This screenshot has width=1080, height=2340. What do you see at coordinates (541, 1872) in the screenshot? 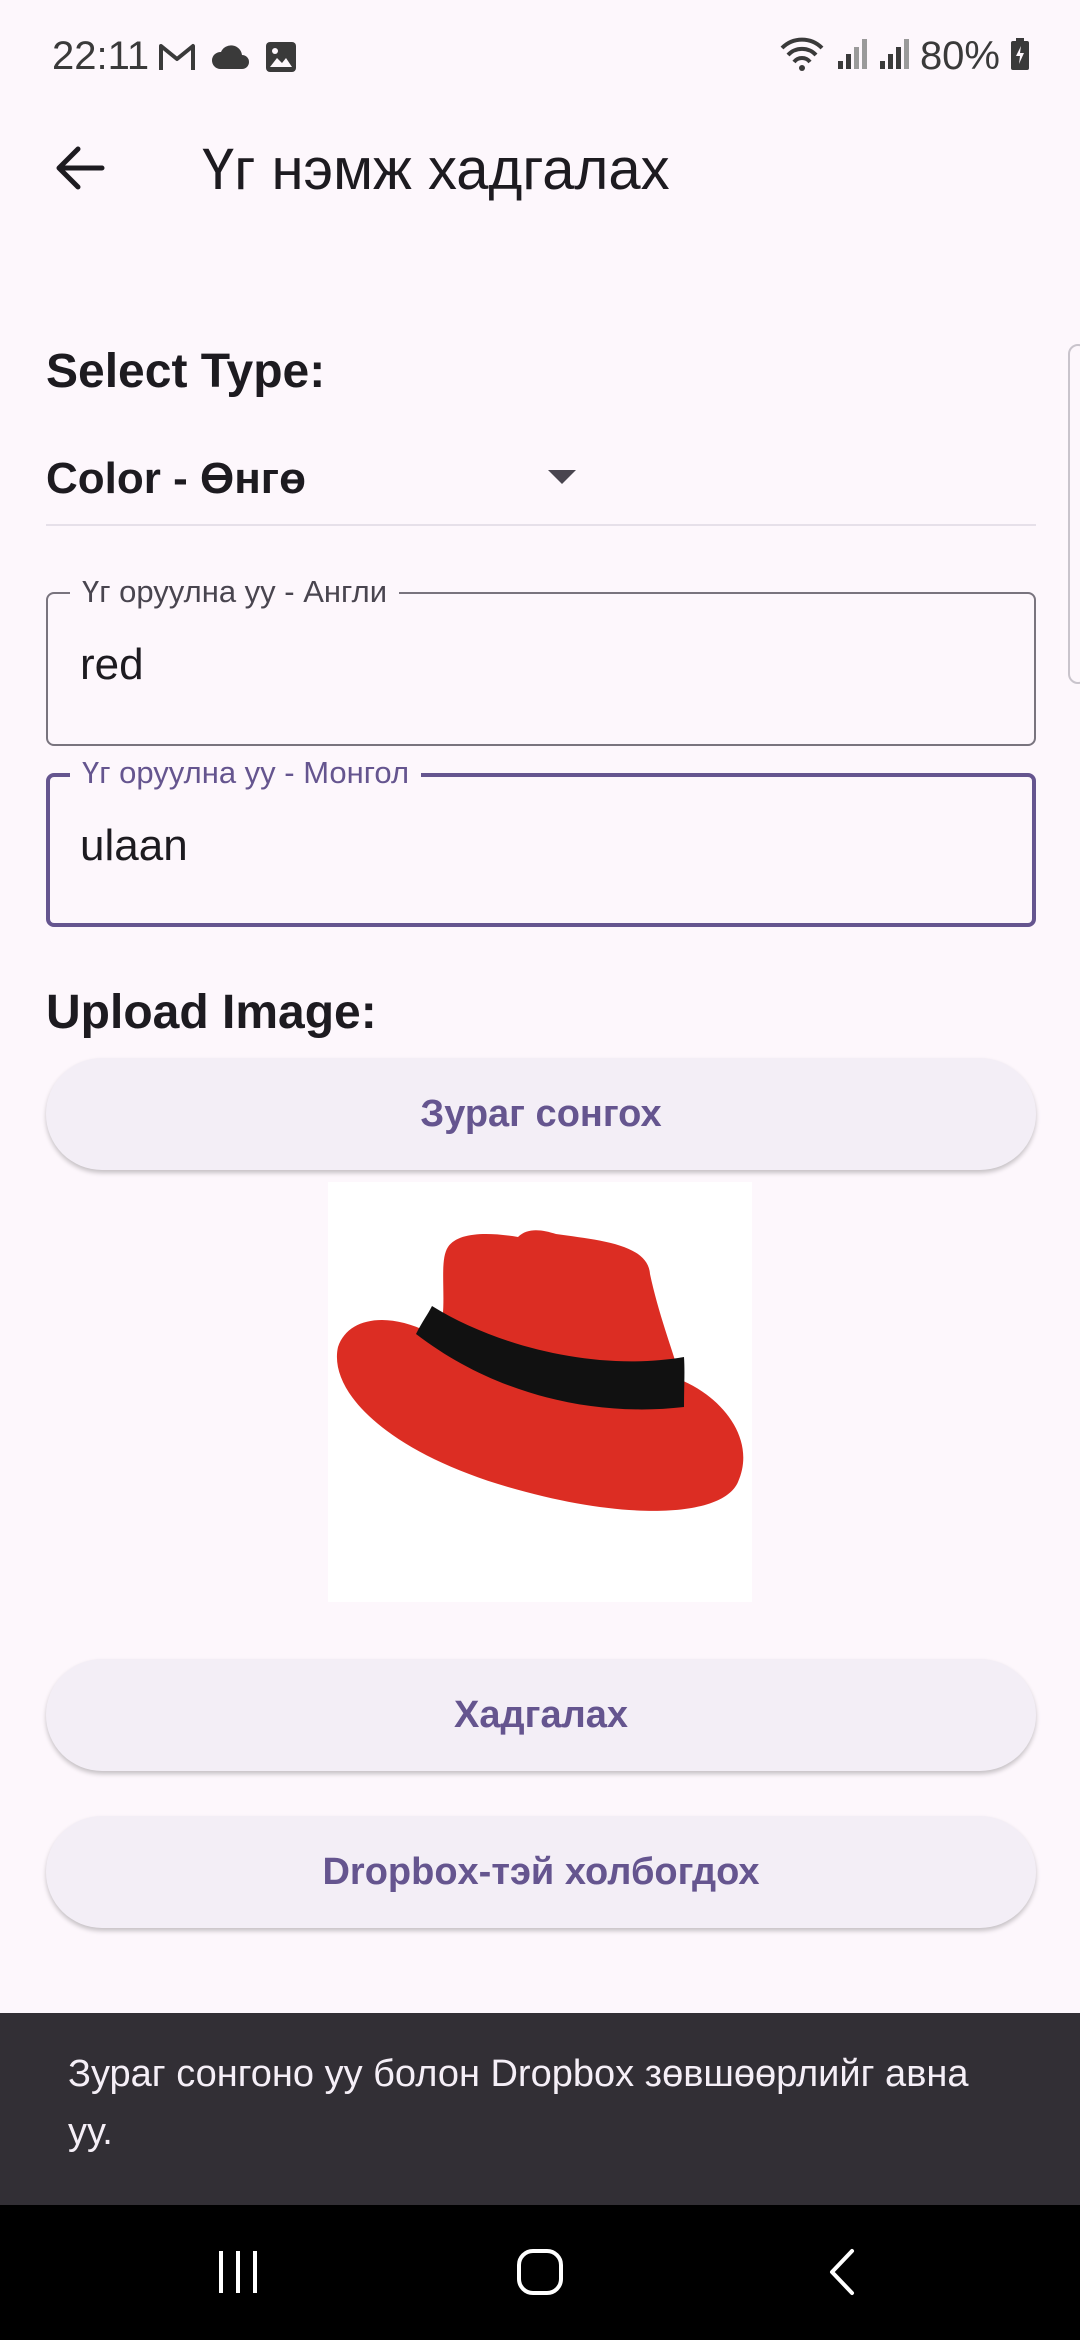
I see `connect-dropbox-button: Dropbox-тэй холбогдох` at bounding box center [541, 1872].